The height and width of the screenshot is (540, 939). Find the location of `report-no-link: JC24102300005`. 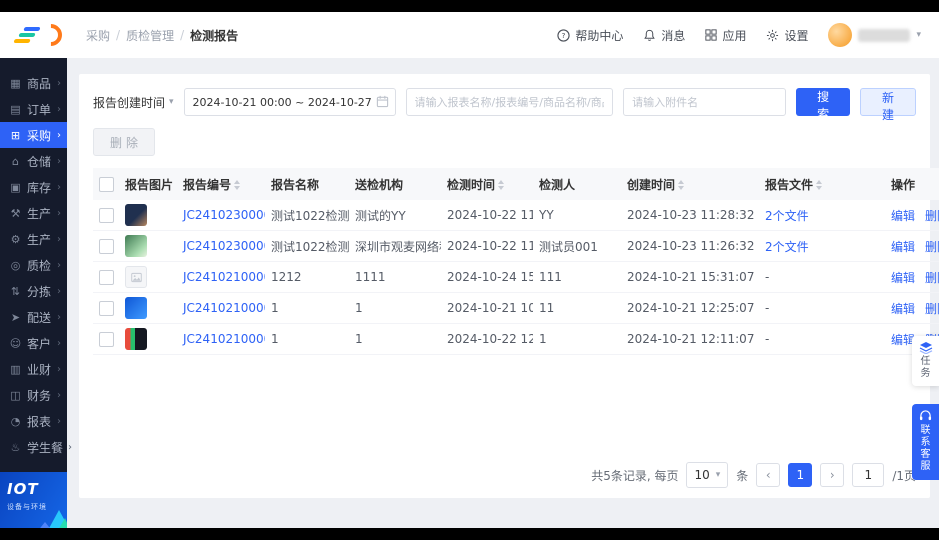

report-no-link: JC24102300005 is located at coordinates (224, 246).